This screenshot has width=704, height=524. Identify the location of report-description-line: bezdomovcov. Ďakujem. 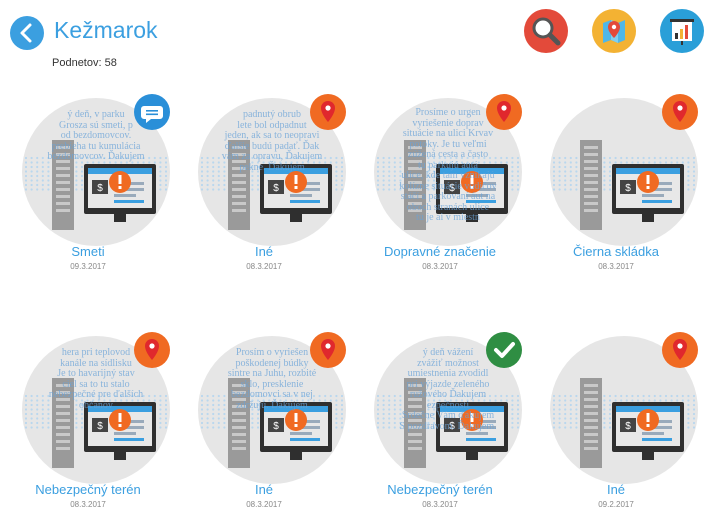
(96, 156).